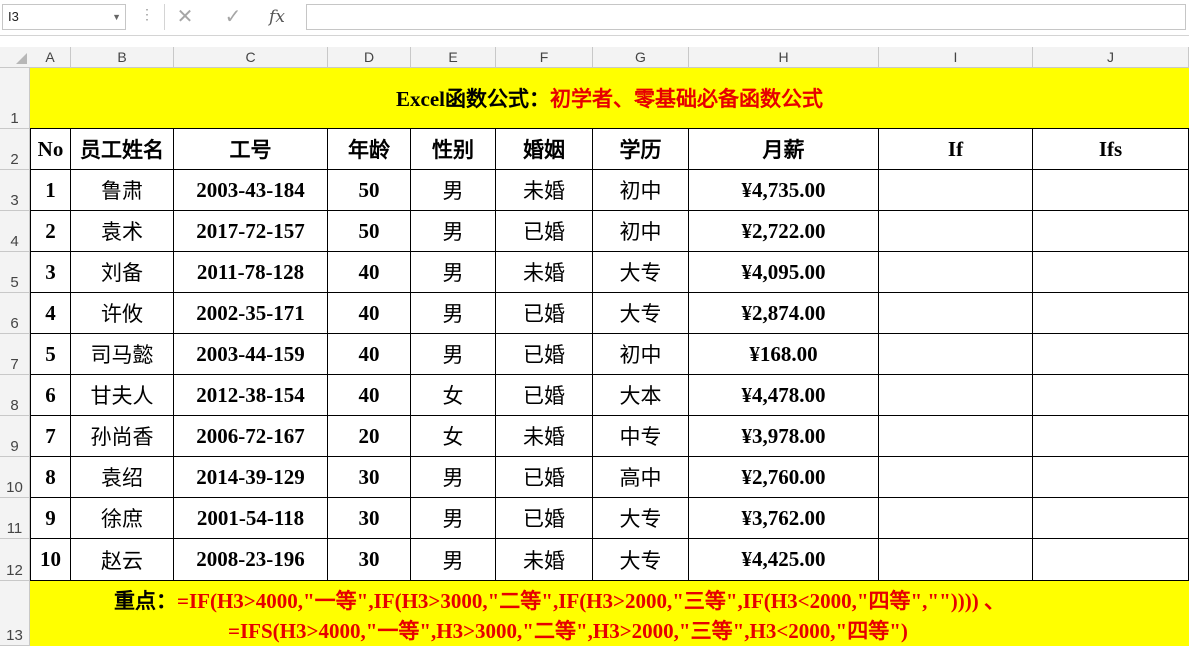 The width and height of the screenshot is (1189, 646). What do you see at coordinates (50, 518) in the screenshot?
I see `table-cell: 9` at bounding box center [50, 518].